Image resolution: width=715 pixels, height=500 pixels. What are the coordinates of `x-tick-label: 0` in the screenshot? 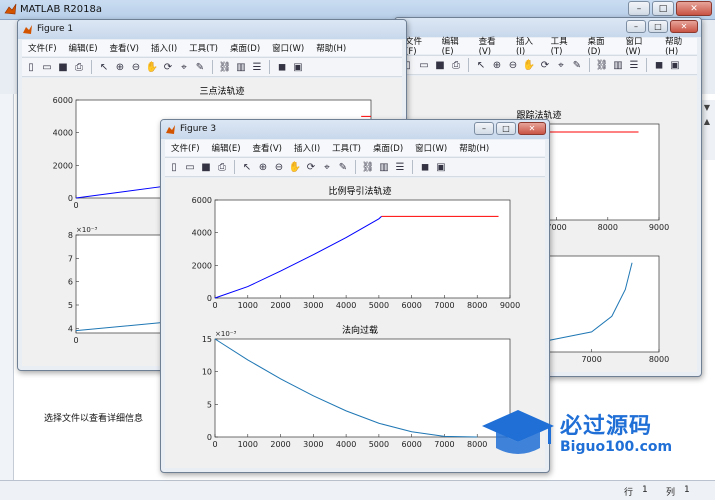 It's located at (214, 305).